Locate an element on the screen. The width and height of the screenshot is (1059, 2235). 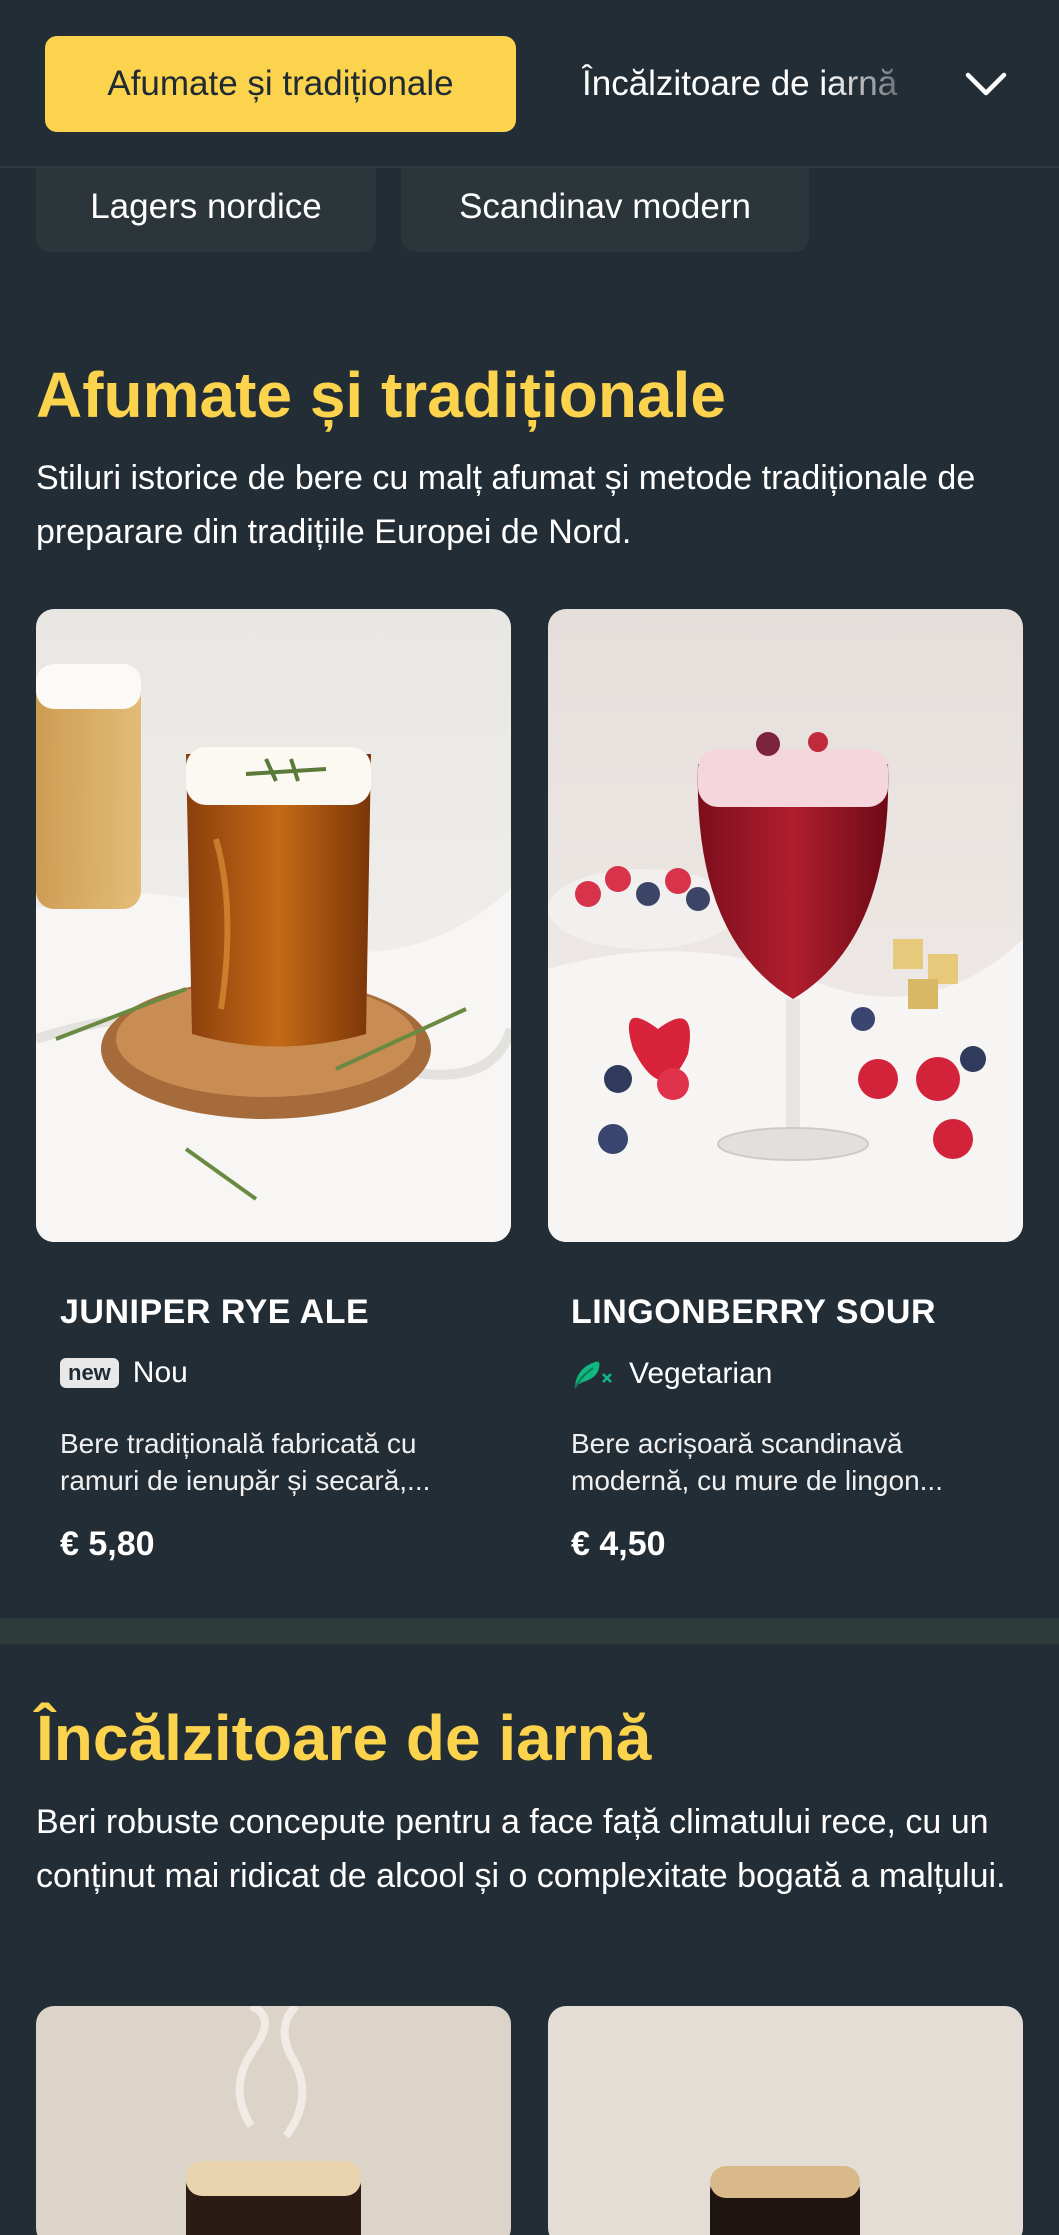
product-tag: new Nou is located at coordinates (124, 1373).